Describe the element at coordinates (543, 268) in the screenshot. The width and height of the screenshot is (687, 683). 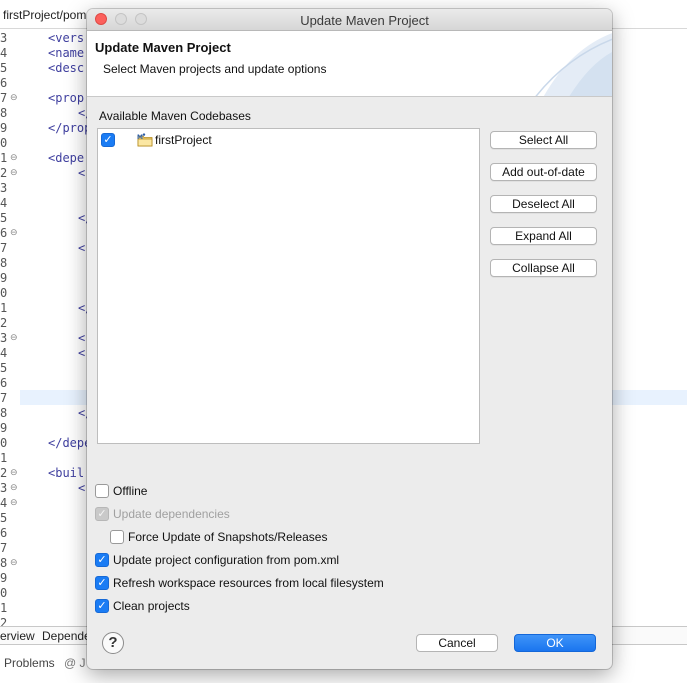
I see `collapse-all-button: Collapse All` at that location.